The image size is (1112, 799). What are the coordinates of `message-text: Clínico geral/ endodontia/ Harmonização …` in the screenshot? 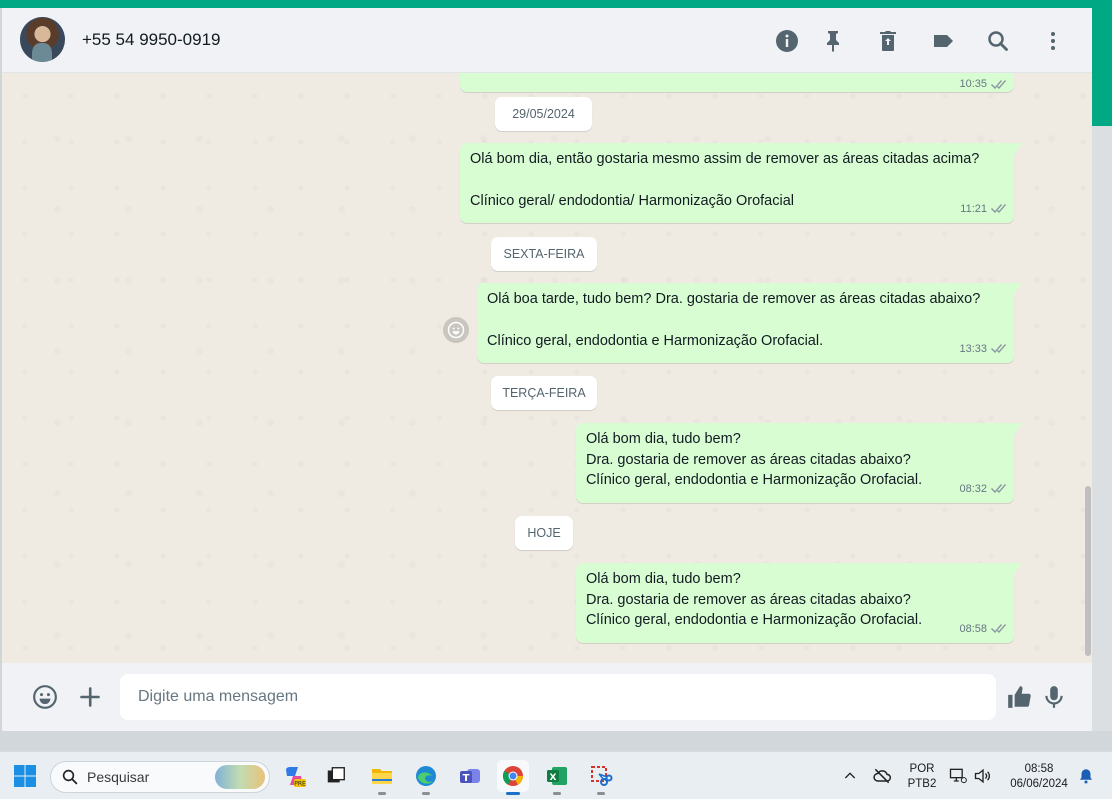 It's located at (632, 200).